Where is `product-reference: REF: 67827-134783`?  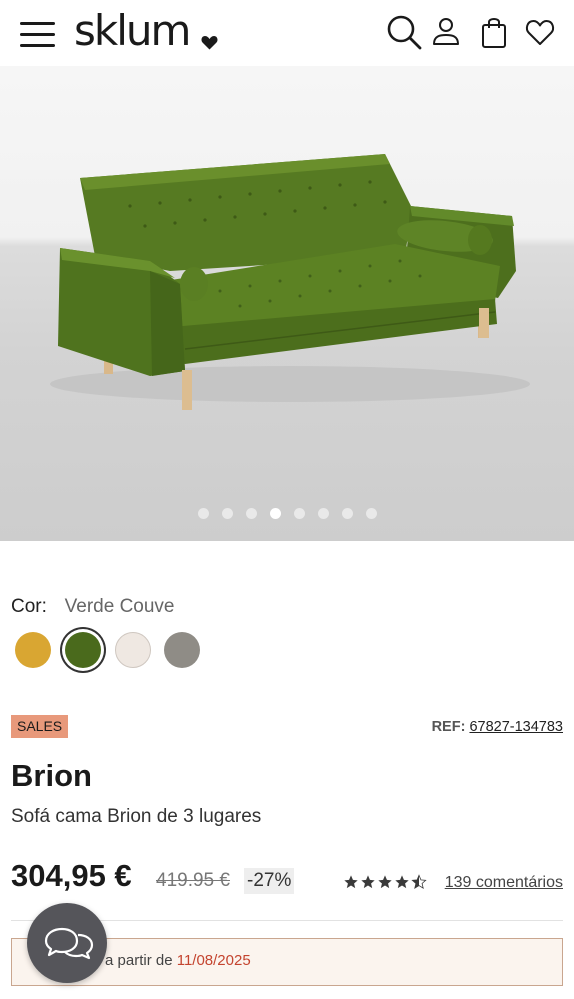
product-reference: REF: 67827-134783 is located at coordinates (497, 727).